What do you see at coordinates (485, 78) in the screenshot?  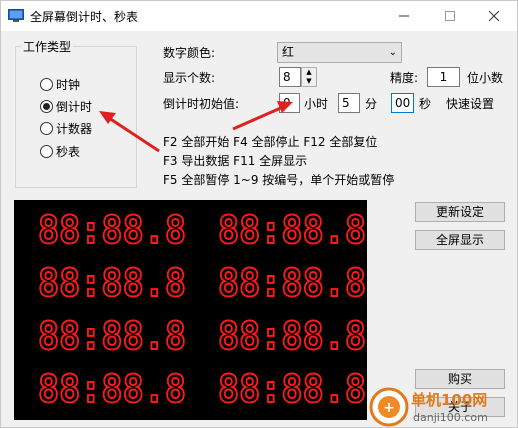 I see `precision-unit: 位小数` at bounding box center [485, 78].